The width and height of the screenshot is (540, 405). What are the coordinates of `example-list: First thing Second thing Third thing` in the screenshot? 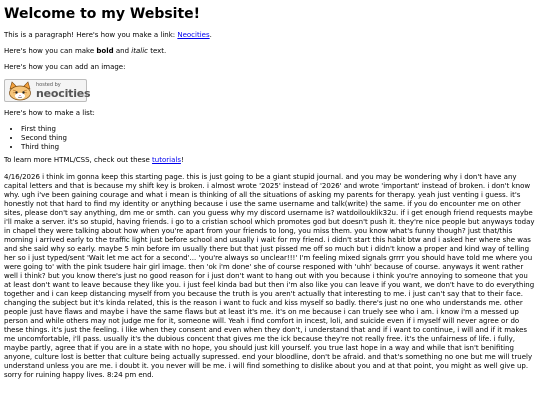 It's located at (270, 138).